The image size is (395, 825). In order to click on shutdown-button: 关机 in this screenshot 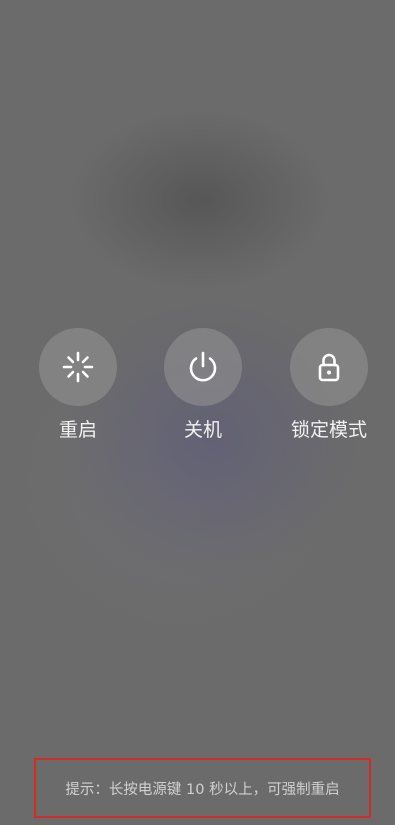, I will do `click(203, 385)`.